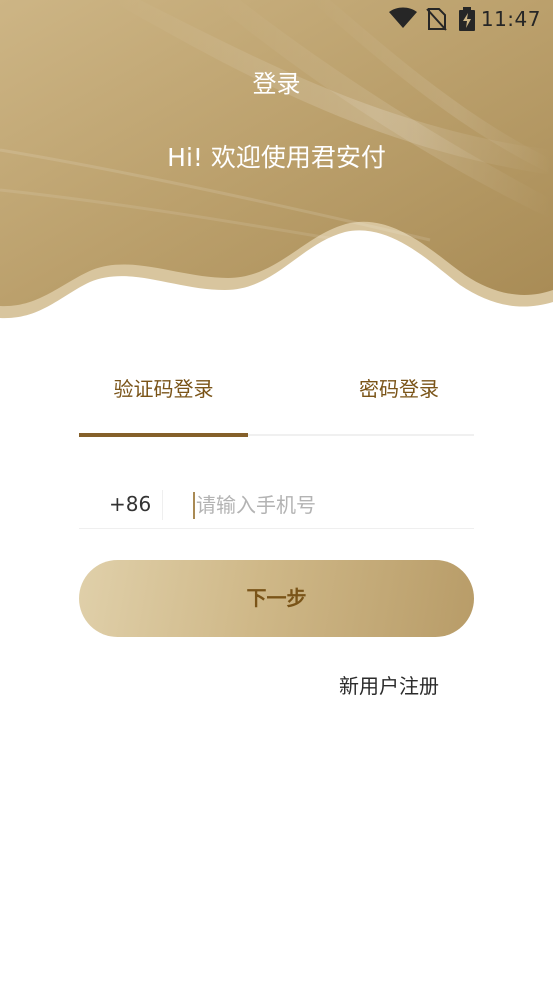 Image resolution: width=553 pixels, height=983 pixels. I want to click on phone-row: +86, so click(276, 504).